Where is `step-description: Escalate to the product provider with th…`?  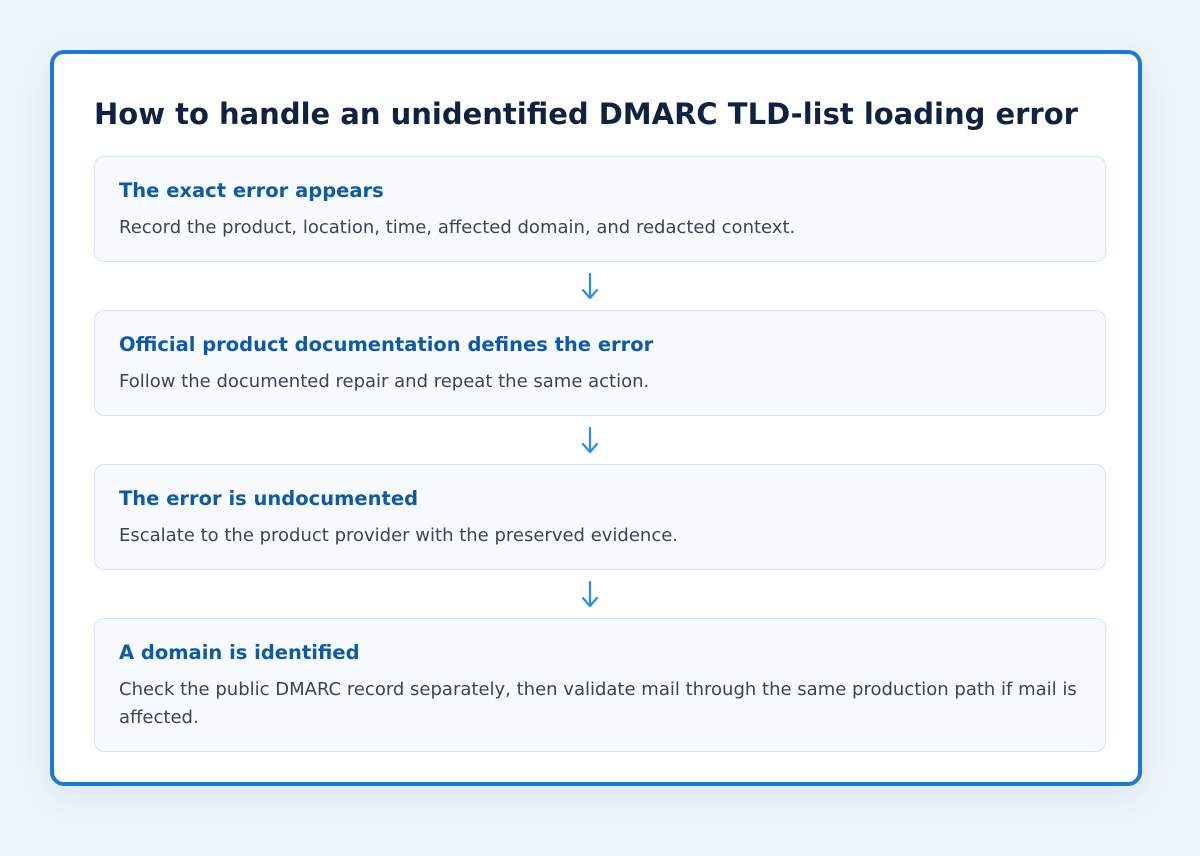 step-description: Escalate to the product provider with th… is located at coordinates (399, 535).